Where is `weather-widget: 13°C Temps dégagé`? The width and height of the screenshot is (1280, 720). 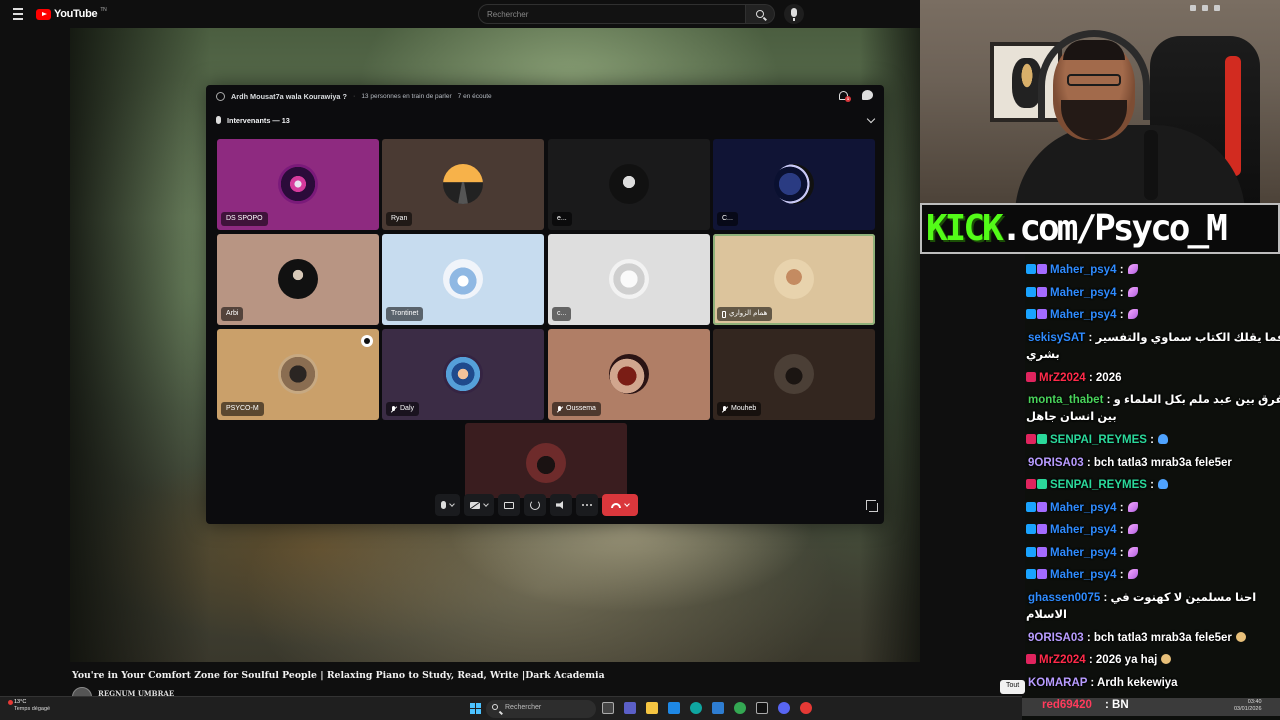 weather-widget: 13°C Temps dégagé is located at coordinates (29, 706).